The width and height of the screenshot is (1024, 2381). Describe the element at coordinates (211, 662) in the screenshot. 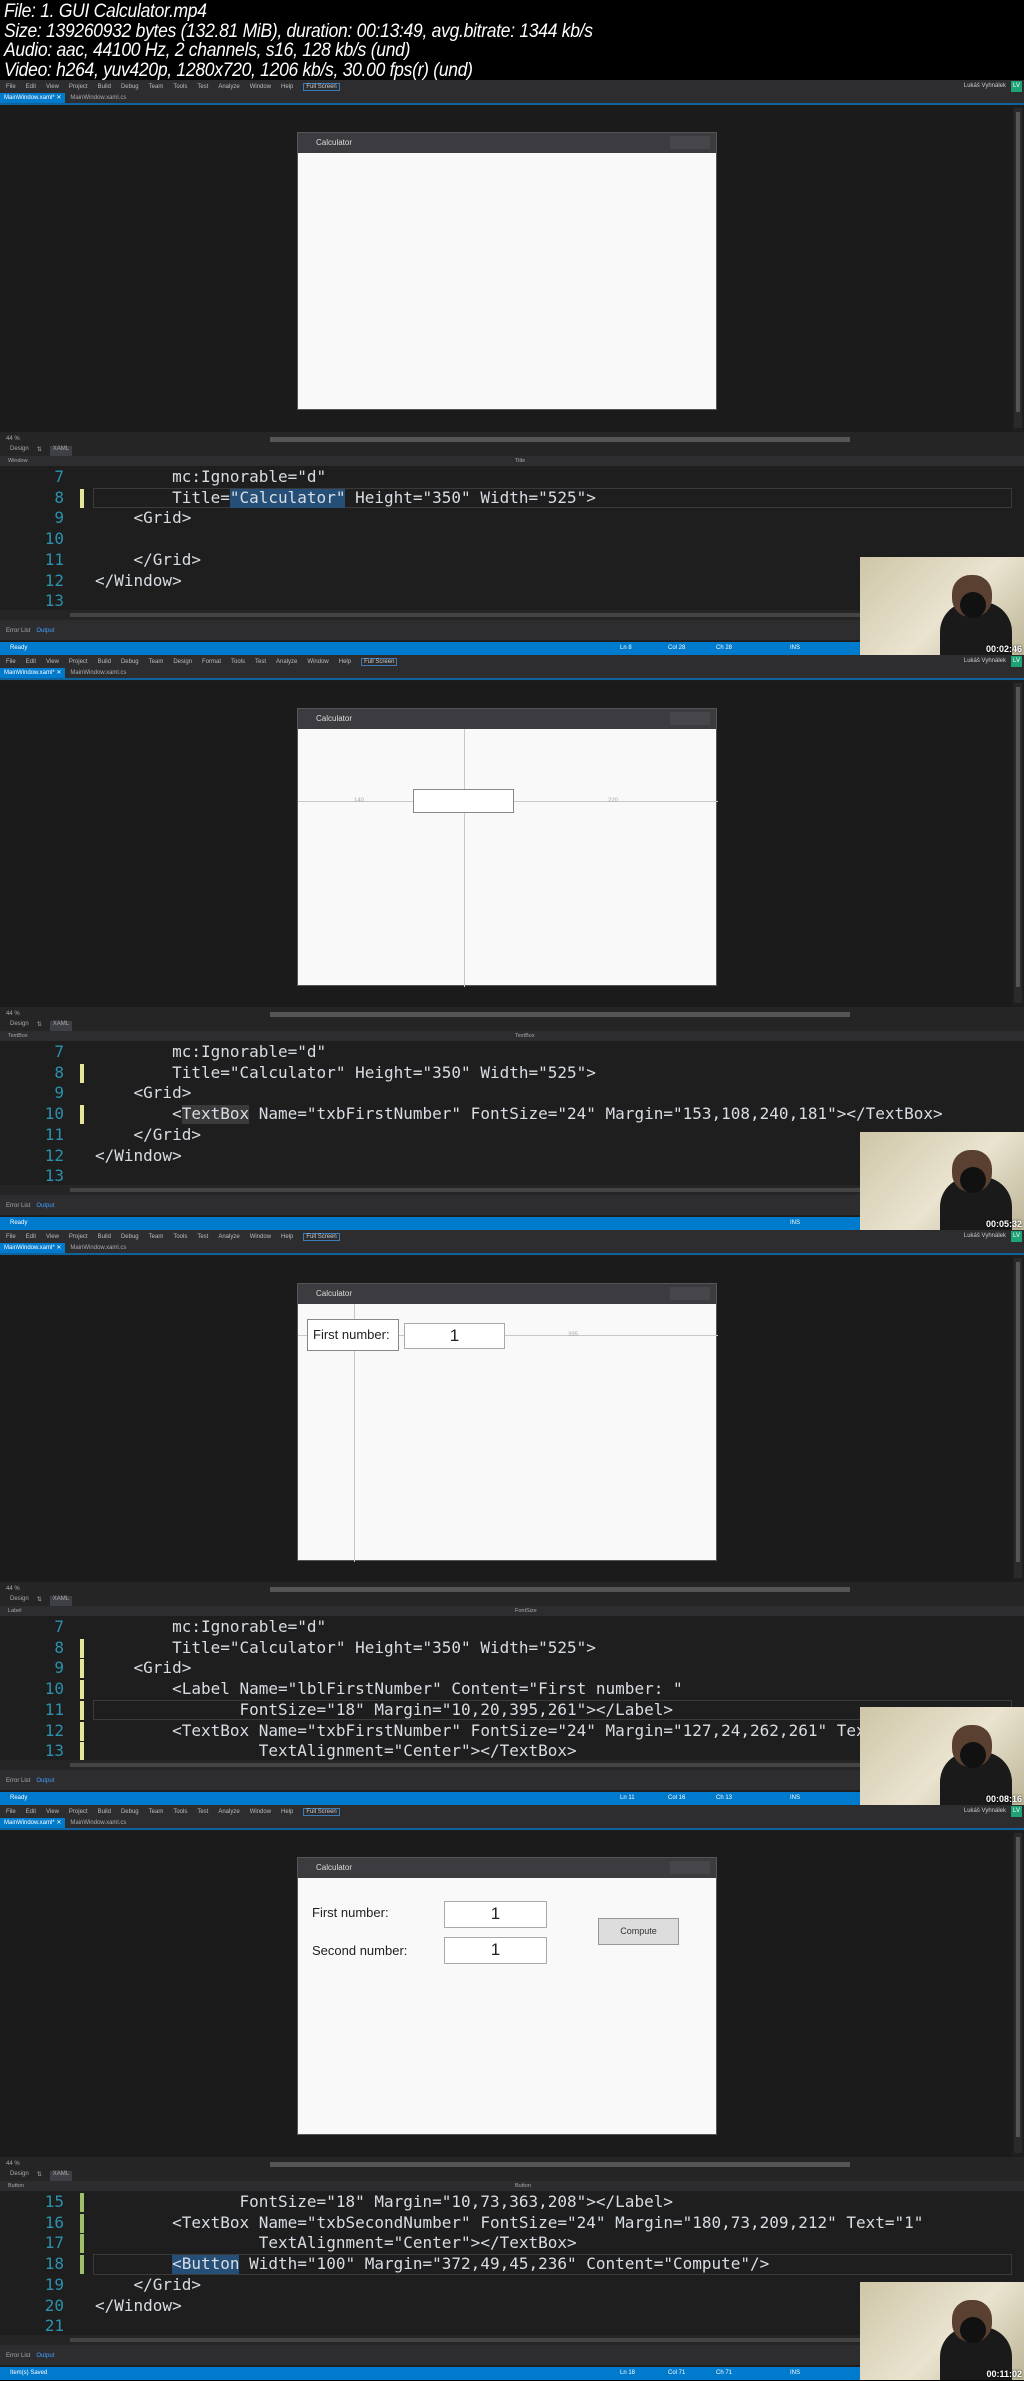

I see `menu-item-format: Format` at that location.